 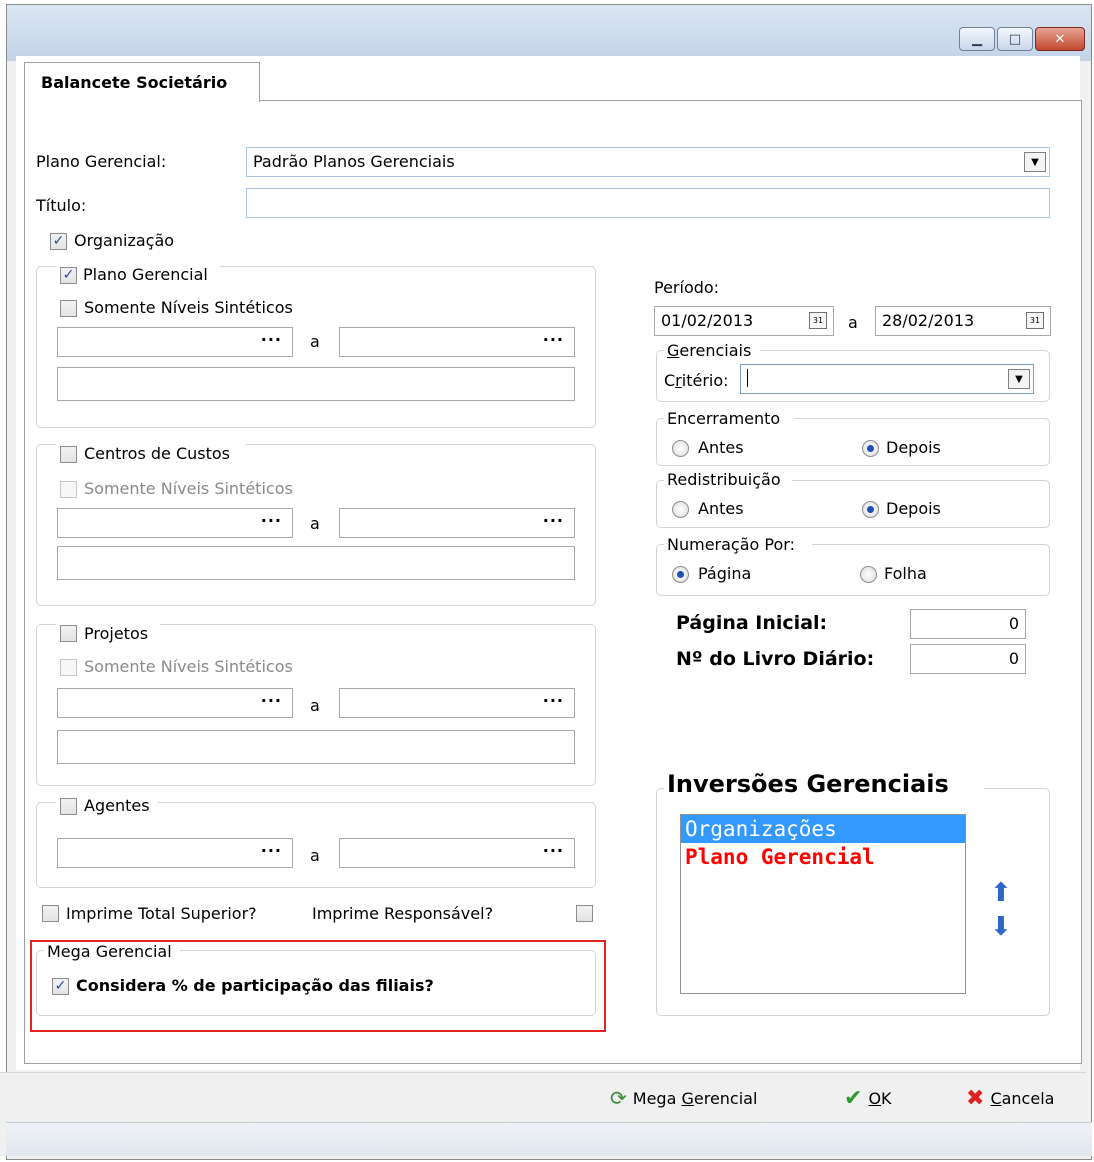 What do you see at coordinates (318, 986) in the screenshot?
I see `highlight-box` at bounding box center [318, 986].